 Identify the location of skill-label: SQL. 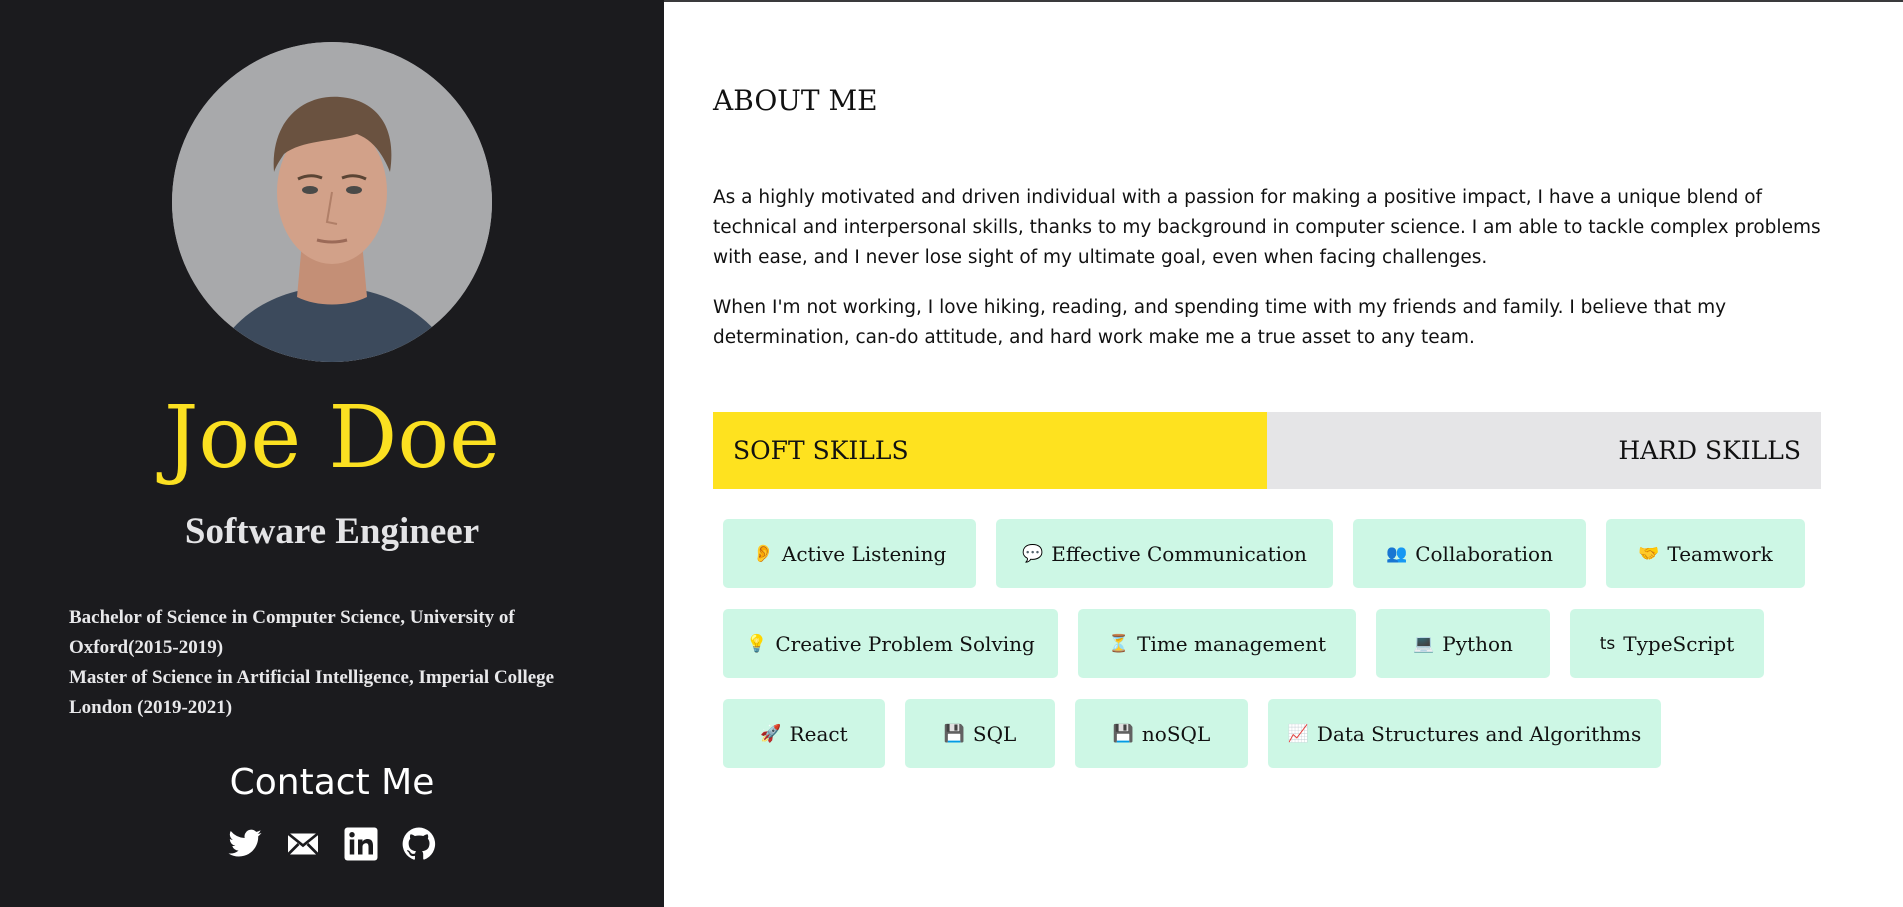
(994, 733).